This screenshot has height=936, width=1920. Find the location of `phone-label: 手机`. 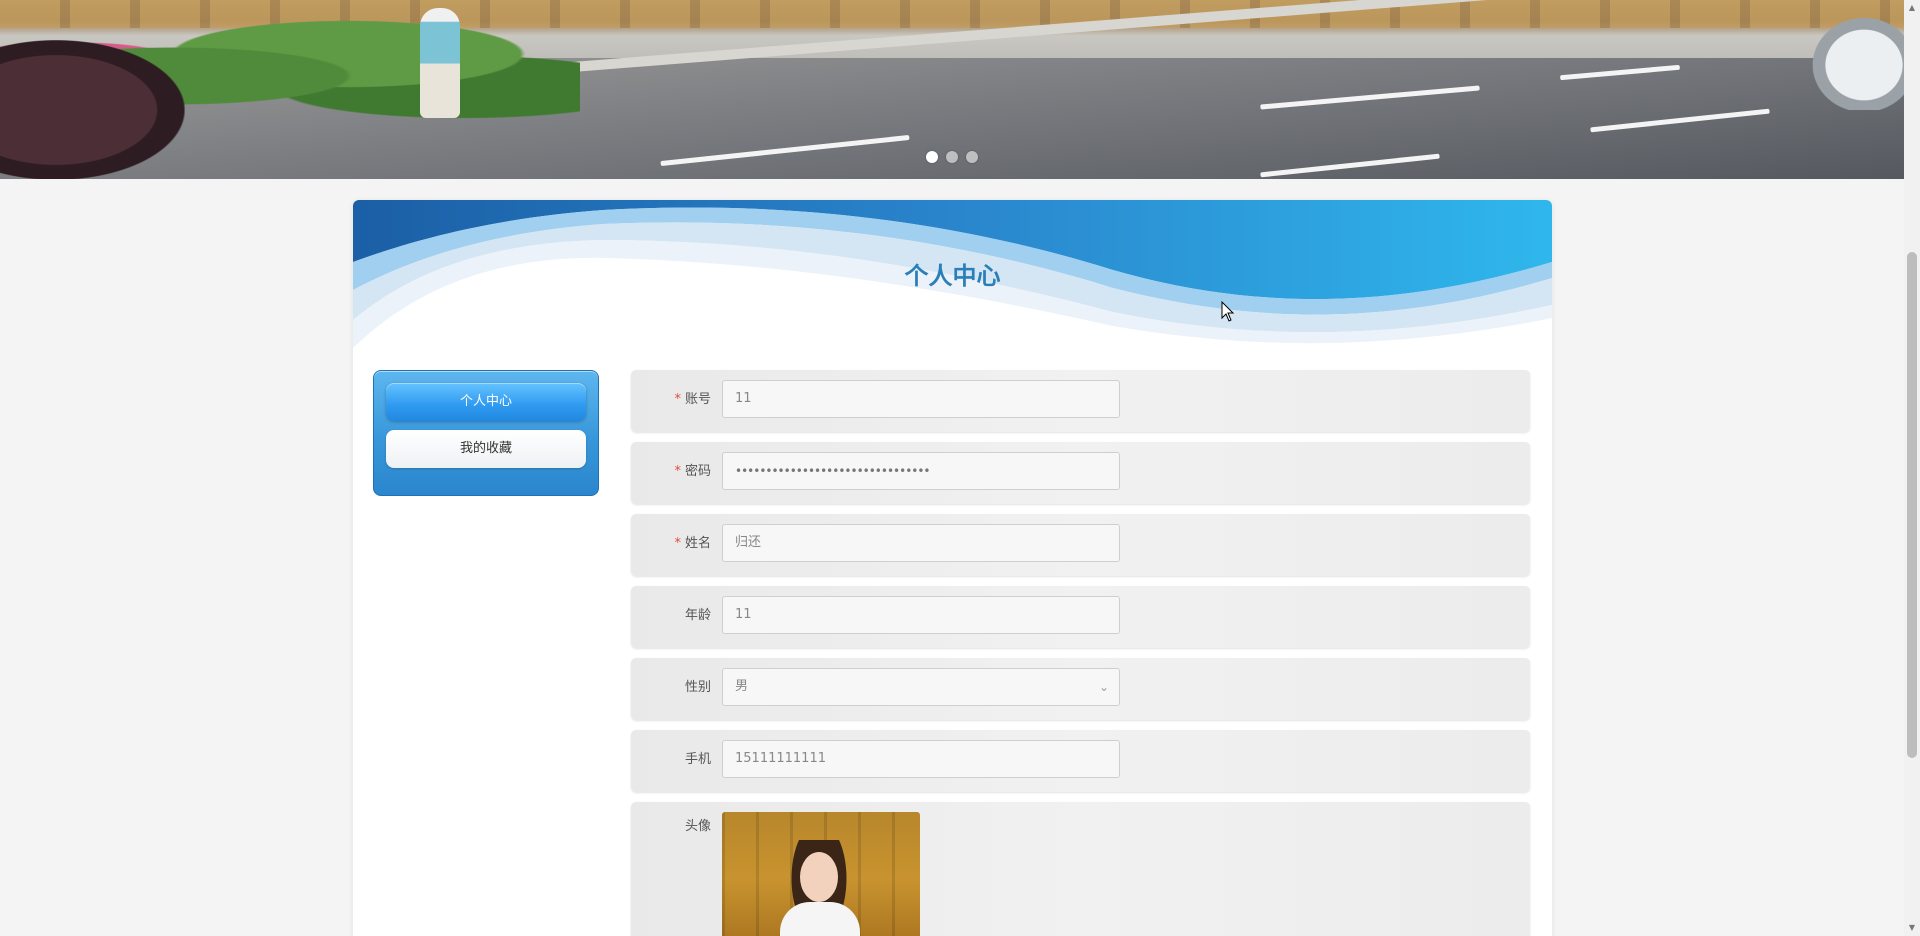

phone-label: 手机 is located at coordinates (697, 759).